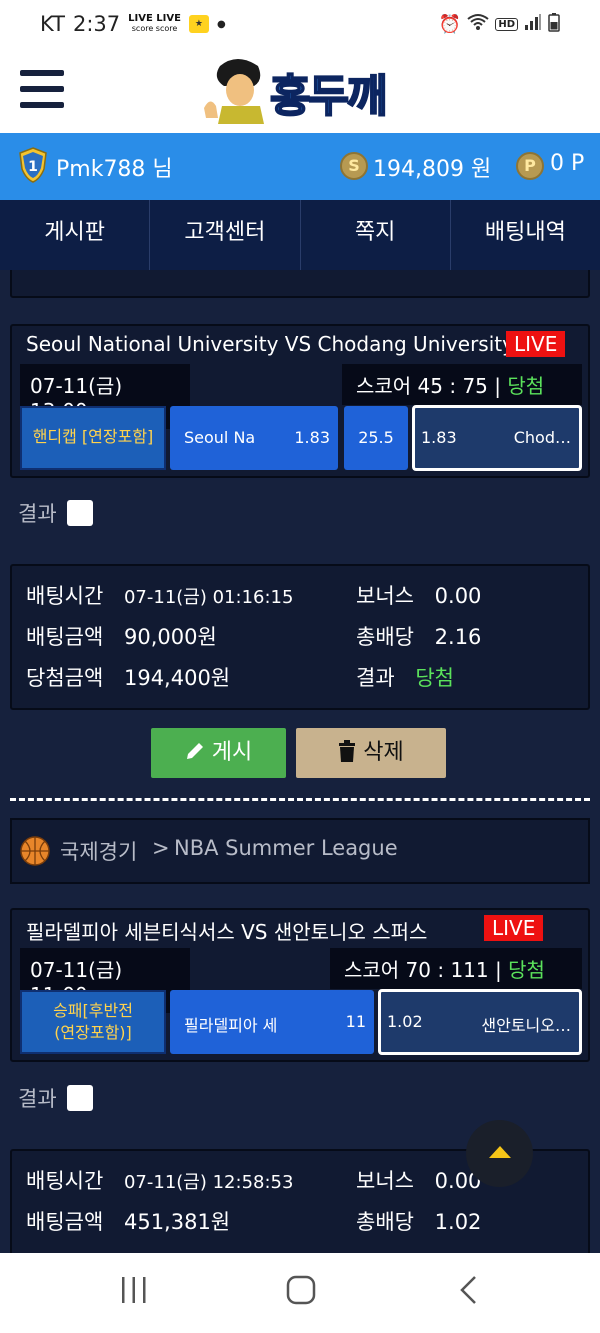  Describe the element at coordinates (154, 28) in the screenshot. I see `score-text: score score` at that location.